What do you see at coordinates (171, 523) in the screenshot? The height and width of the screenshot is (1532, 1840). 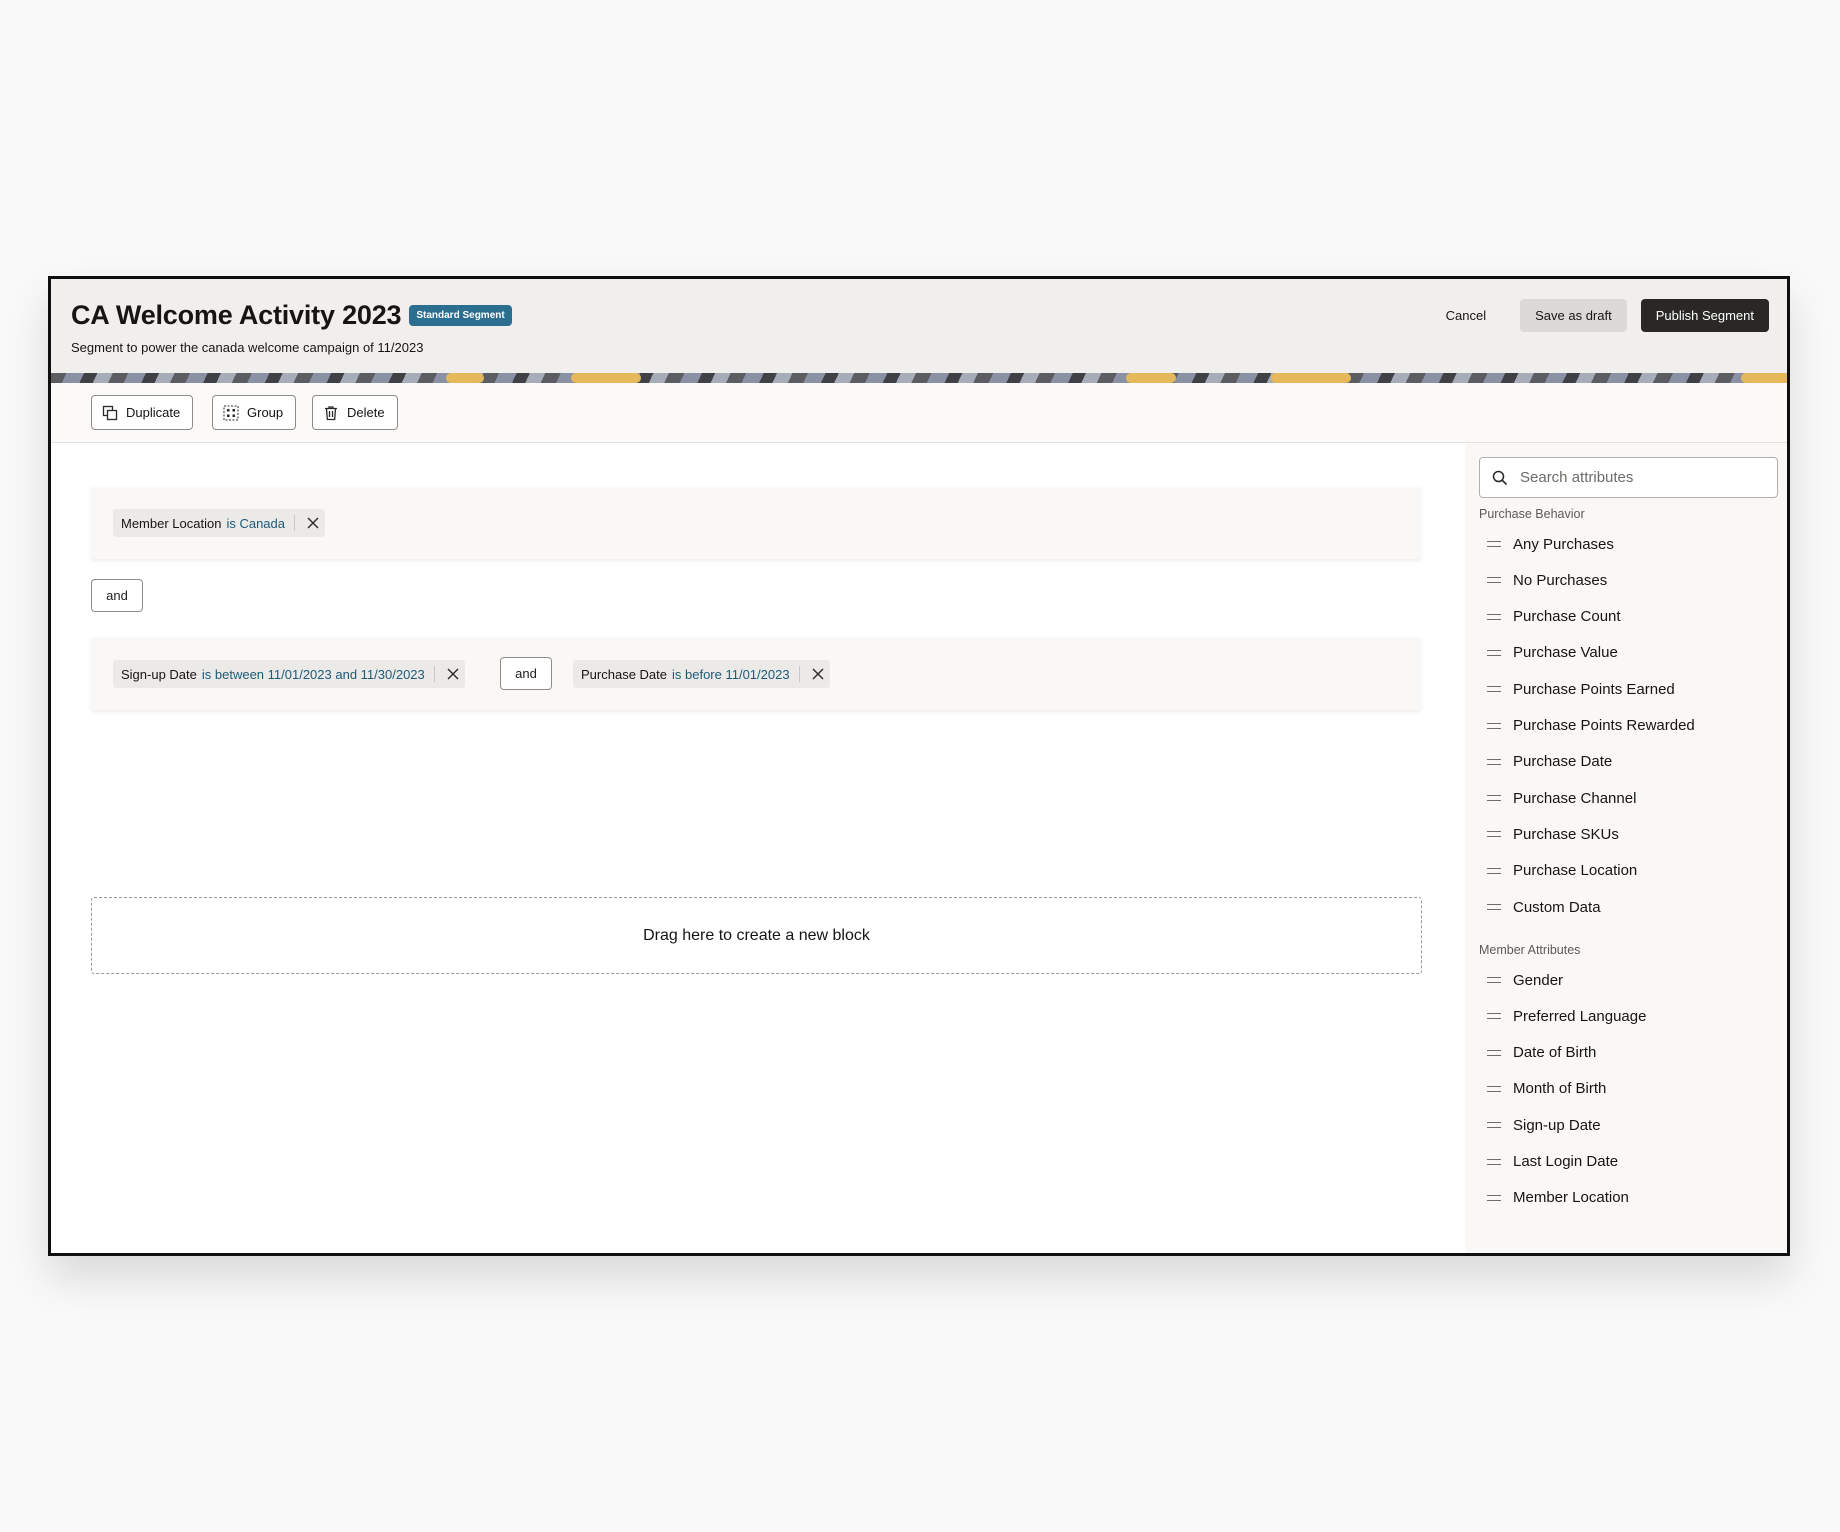 I see `chip-attribute: Member Location` at bounding box center [171, 523].